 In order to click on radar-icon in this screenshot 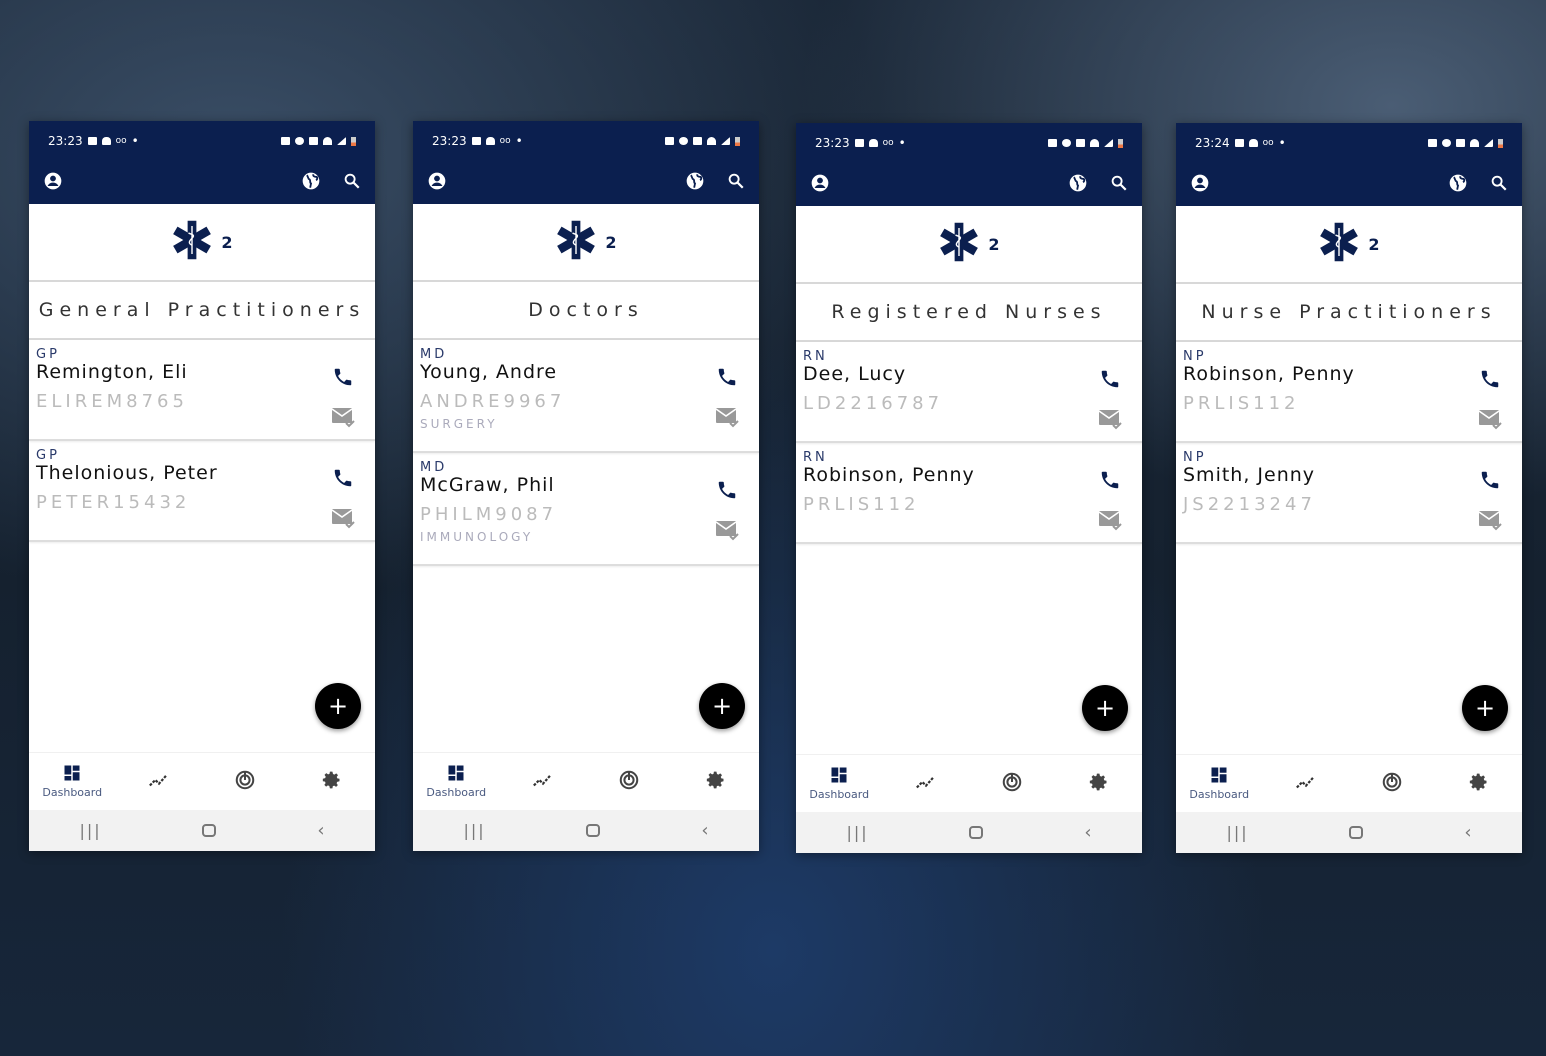, I will do `click(629, 782)`.